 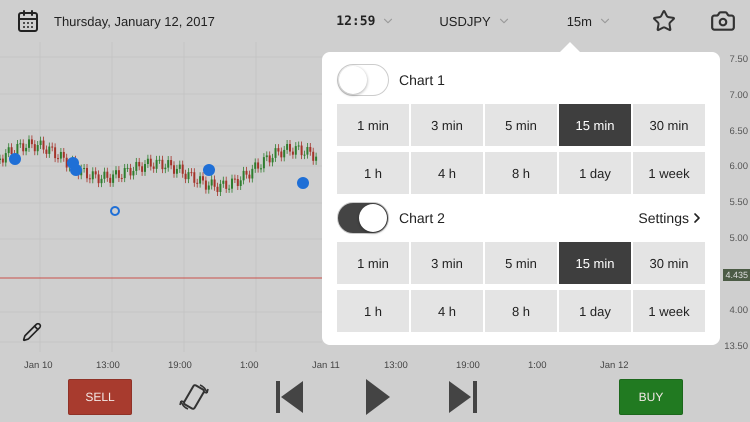 I want to click on rotate-icon, so click(x=194, y=397).